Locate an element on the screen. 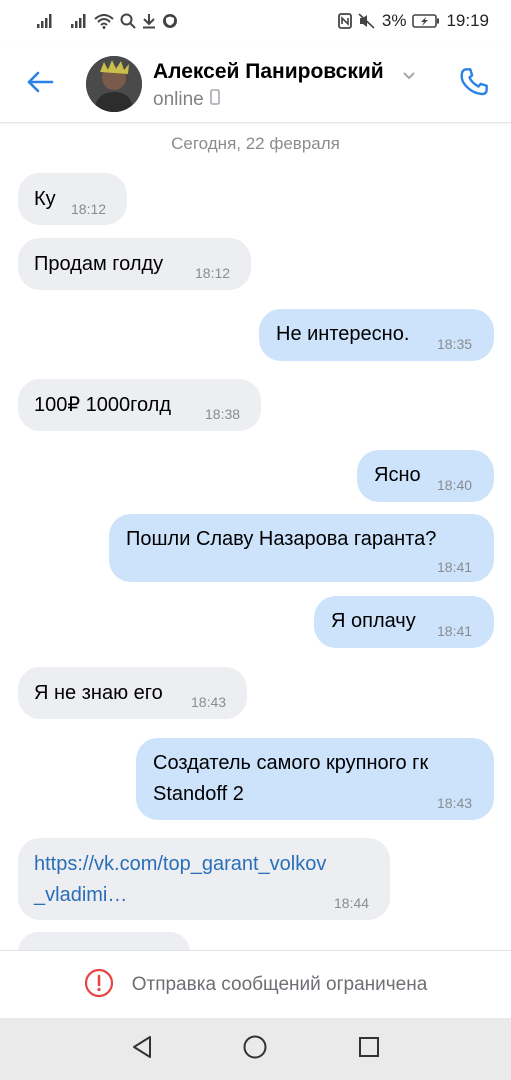  message-link-line1: https://vk.com/top_garant_volkov is located at coordinates (180, 864).